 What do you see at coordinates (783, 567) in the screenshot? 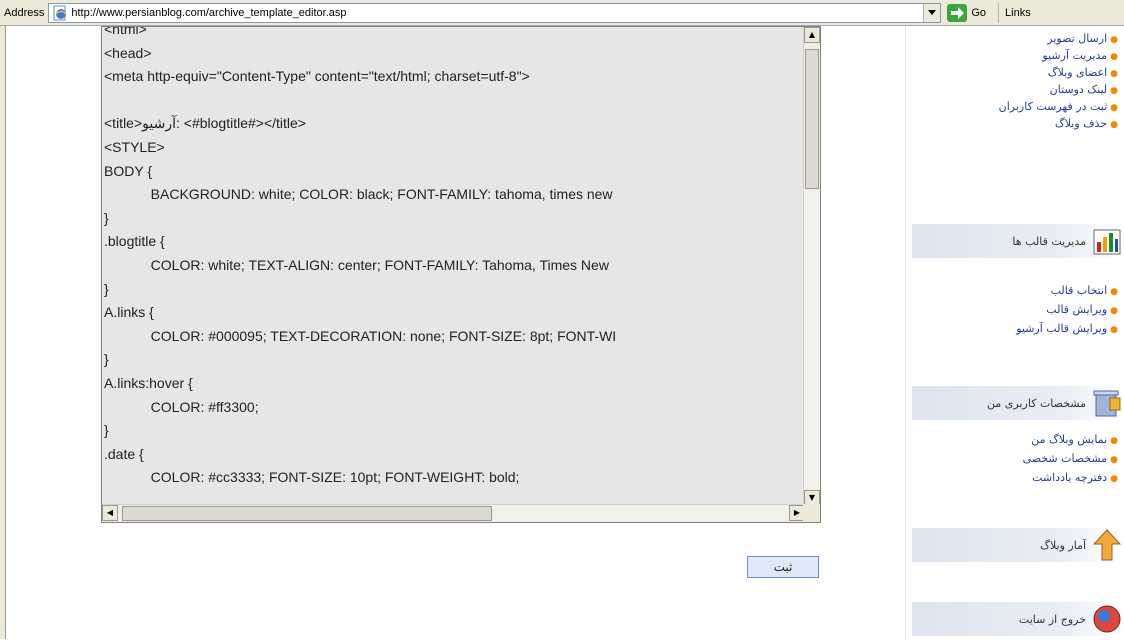
I see `submit-button: ثبت` at bounding box center [783, 567].